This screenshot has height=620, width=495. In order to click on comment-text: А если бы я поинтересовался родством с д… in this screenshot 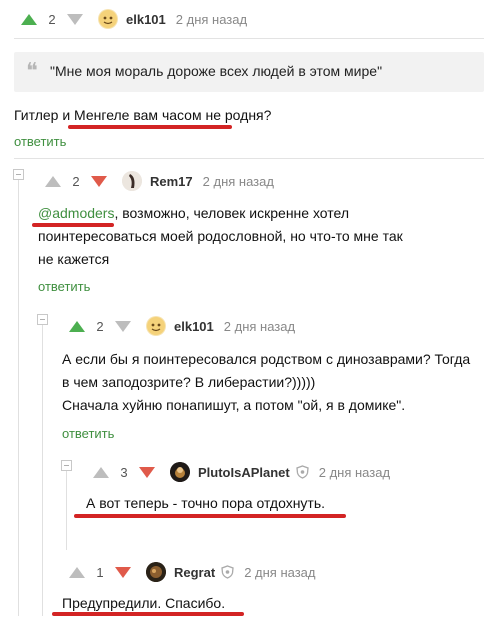, I will do `click(266, 382)`.